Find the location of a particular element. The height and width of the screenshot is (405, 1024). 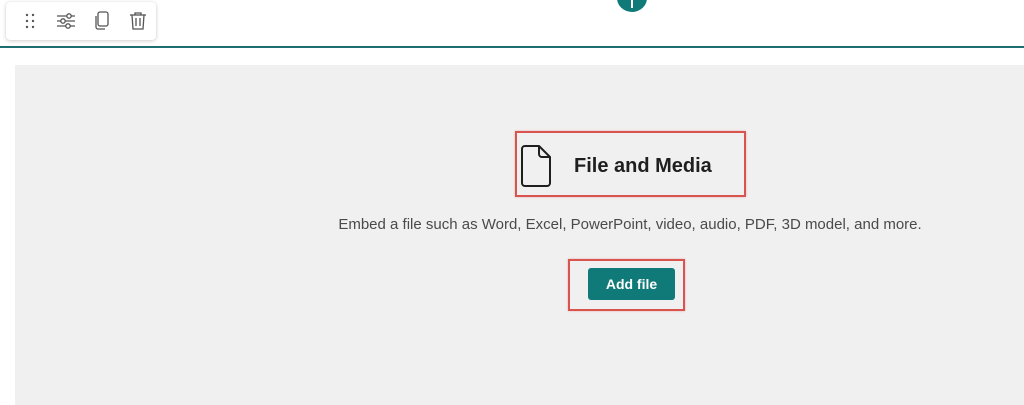

webpart-title: File and Media is located at coordinates (643, 165).